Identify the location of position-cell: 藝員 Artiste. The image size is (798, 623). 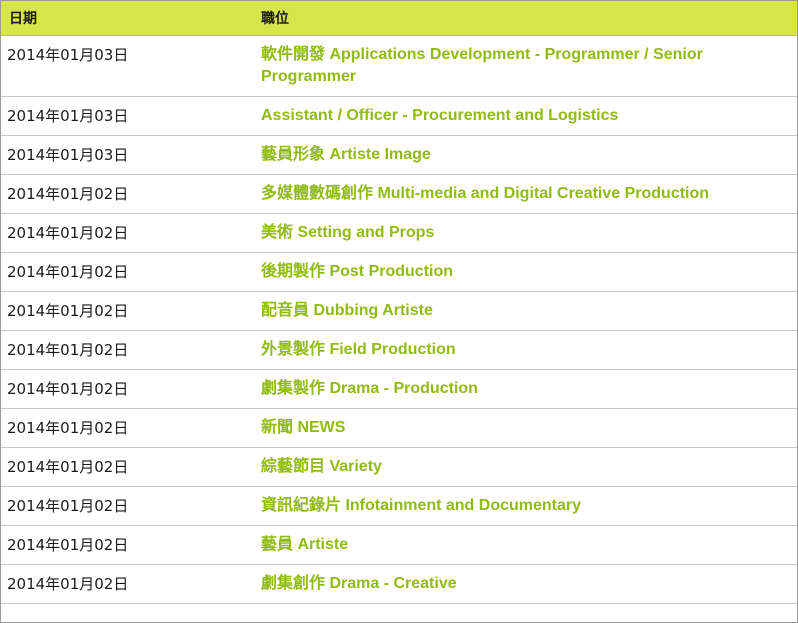
(525, 545).